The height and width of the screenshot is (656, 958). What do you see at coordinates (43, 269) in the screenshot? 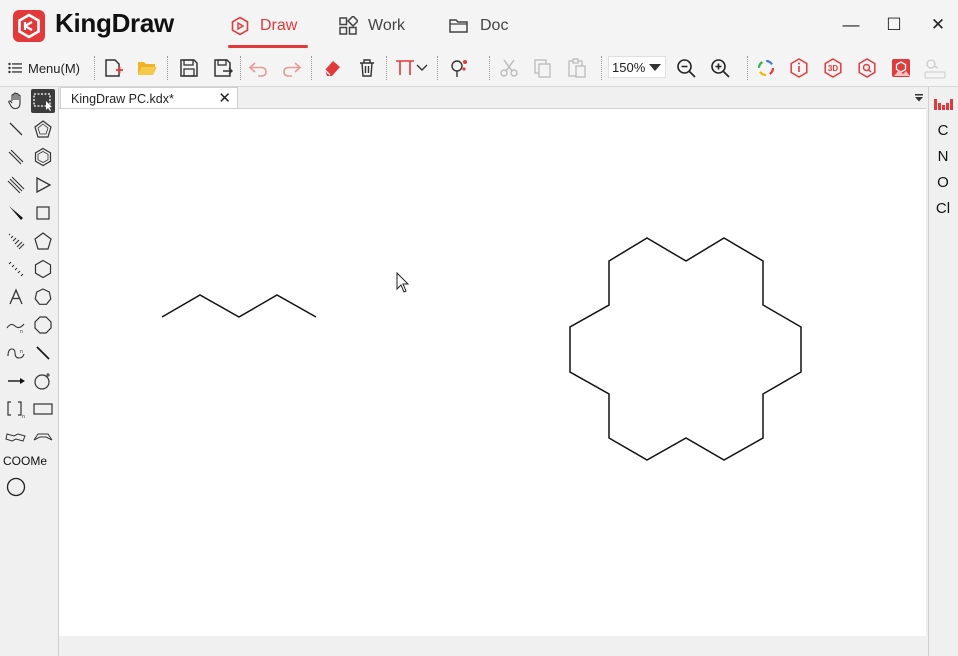
I see `cyclohexane-tool` at bounding box center [43, 269].